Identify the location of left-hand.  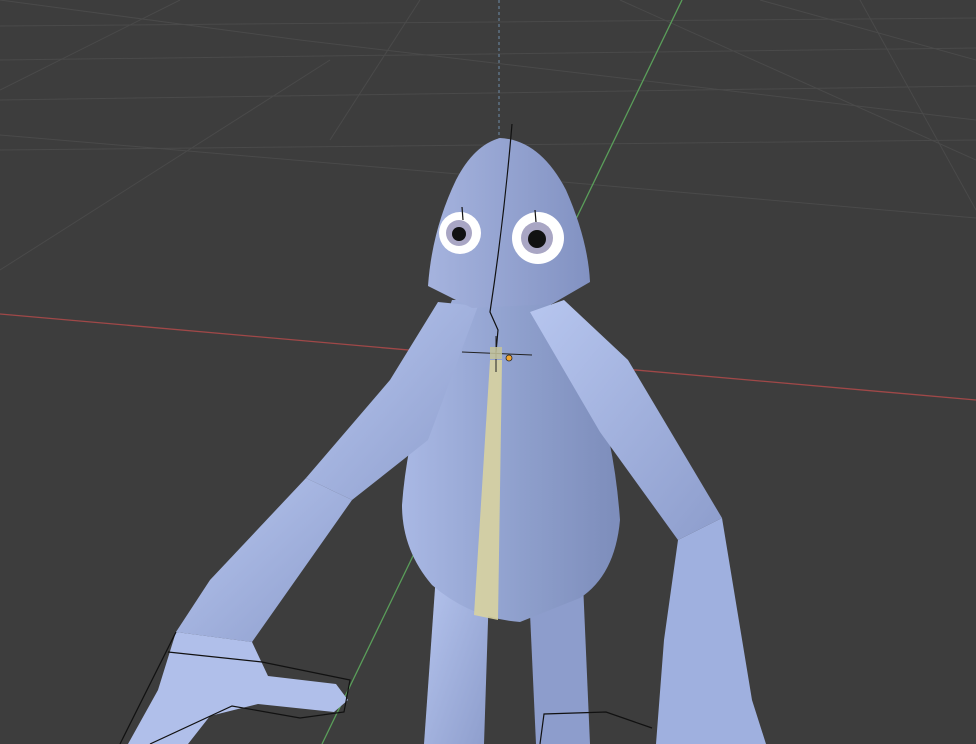
(238, 688).